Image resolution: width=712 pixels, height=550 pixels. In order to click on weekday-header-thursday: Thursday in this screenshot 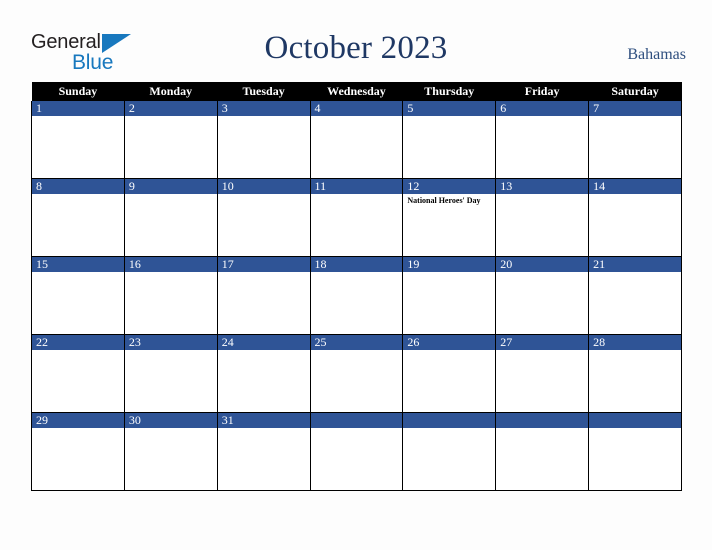, I will do `click(449, 91)`.